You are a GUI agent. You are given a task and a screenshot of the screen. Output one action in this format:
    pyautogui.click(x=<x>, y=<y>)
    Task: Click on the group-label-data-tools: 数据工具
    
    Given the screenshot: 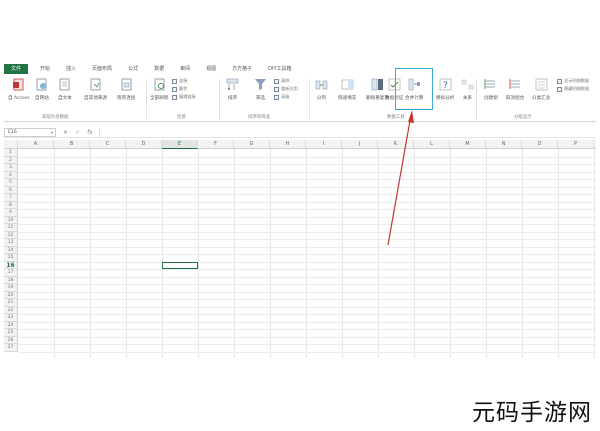 What is the action you would take?
    pyautogui.click(x=396, y=117)
    